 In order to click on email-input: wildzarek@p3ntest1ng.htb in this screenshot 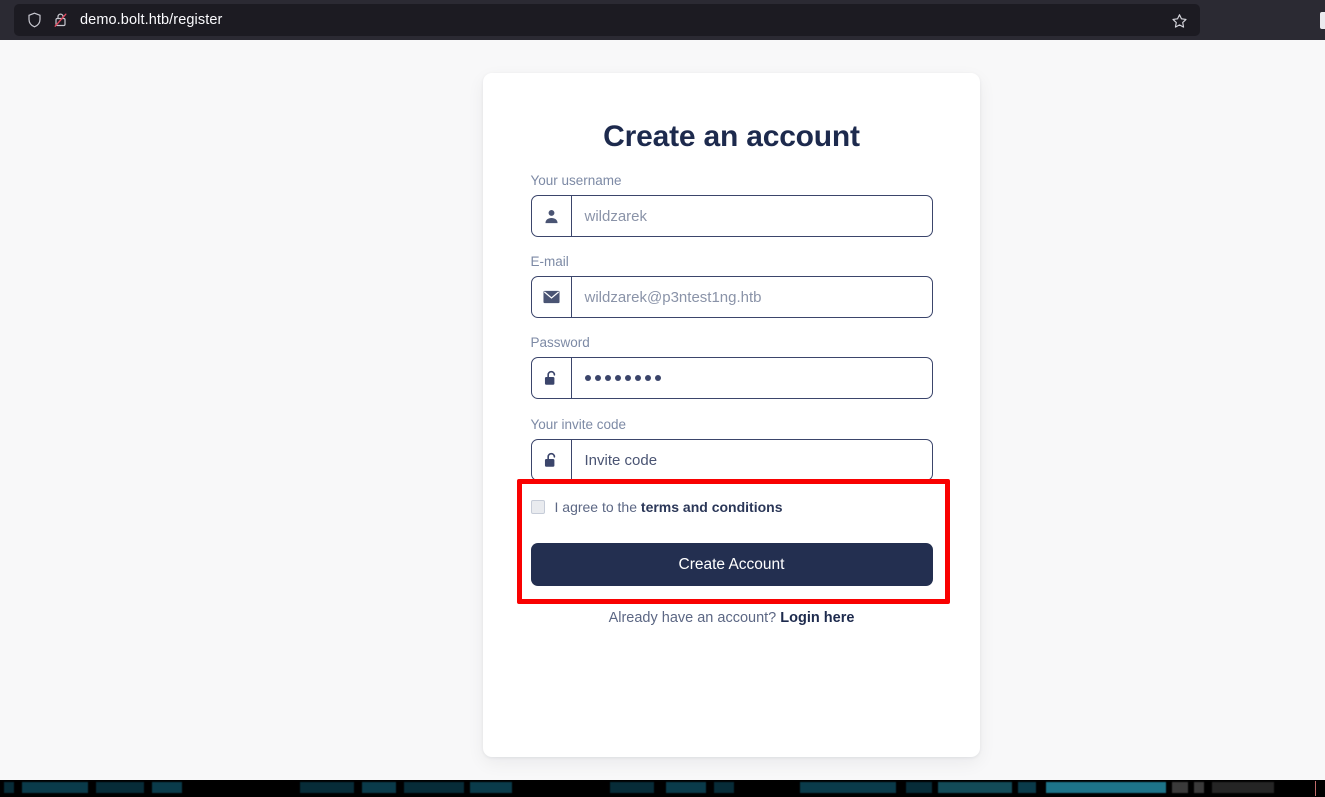, I will do `click(752, 297)`.